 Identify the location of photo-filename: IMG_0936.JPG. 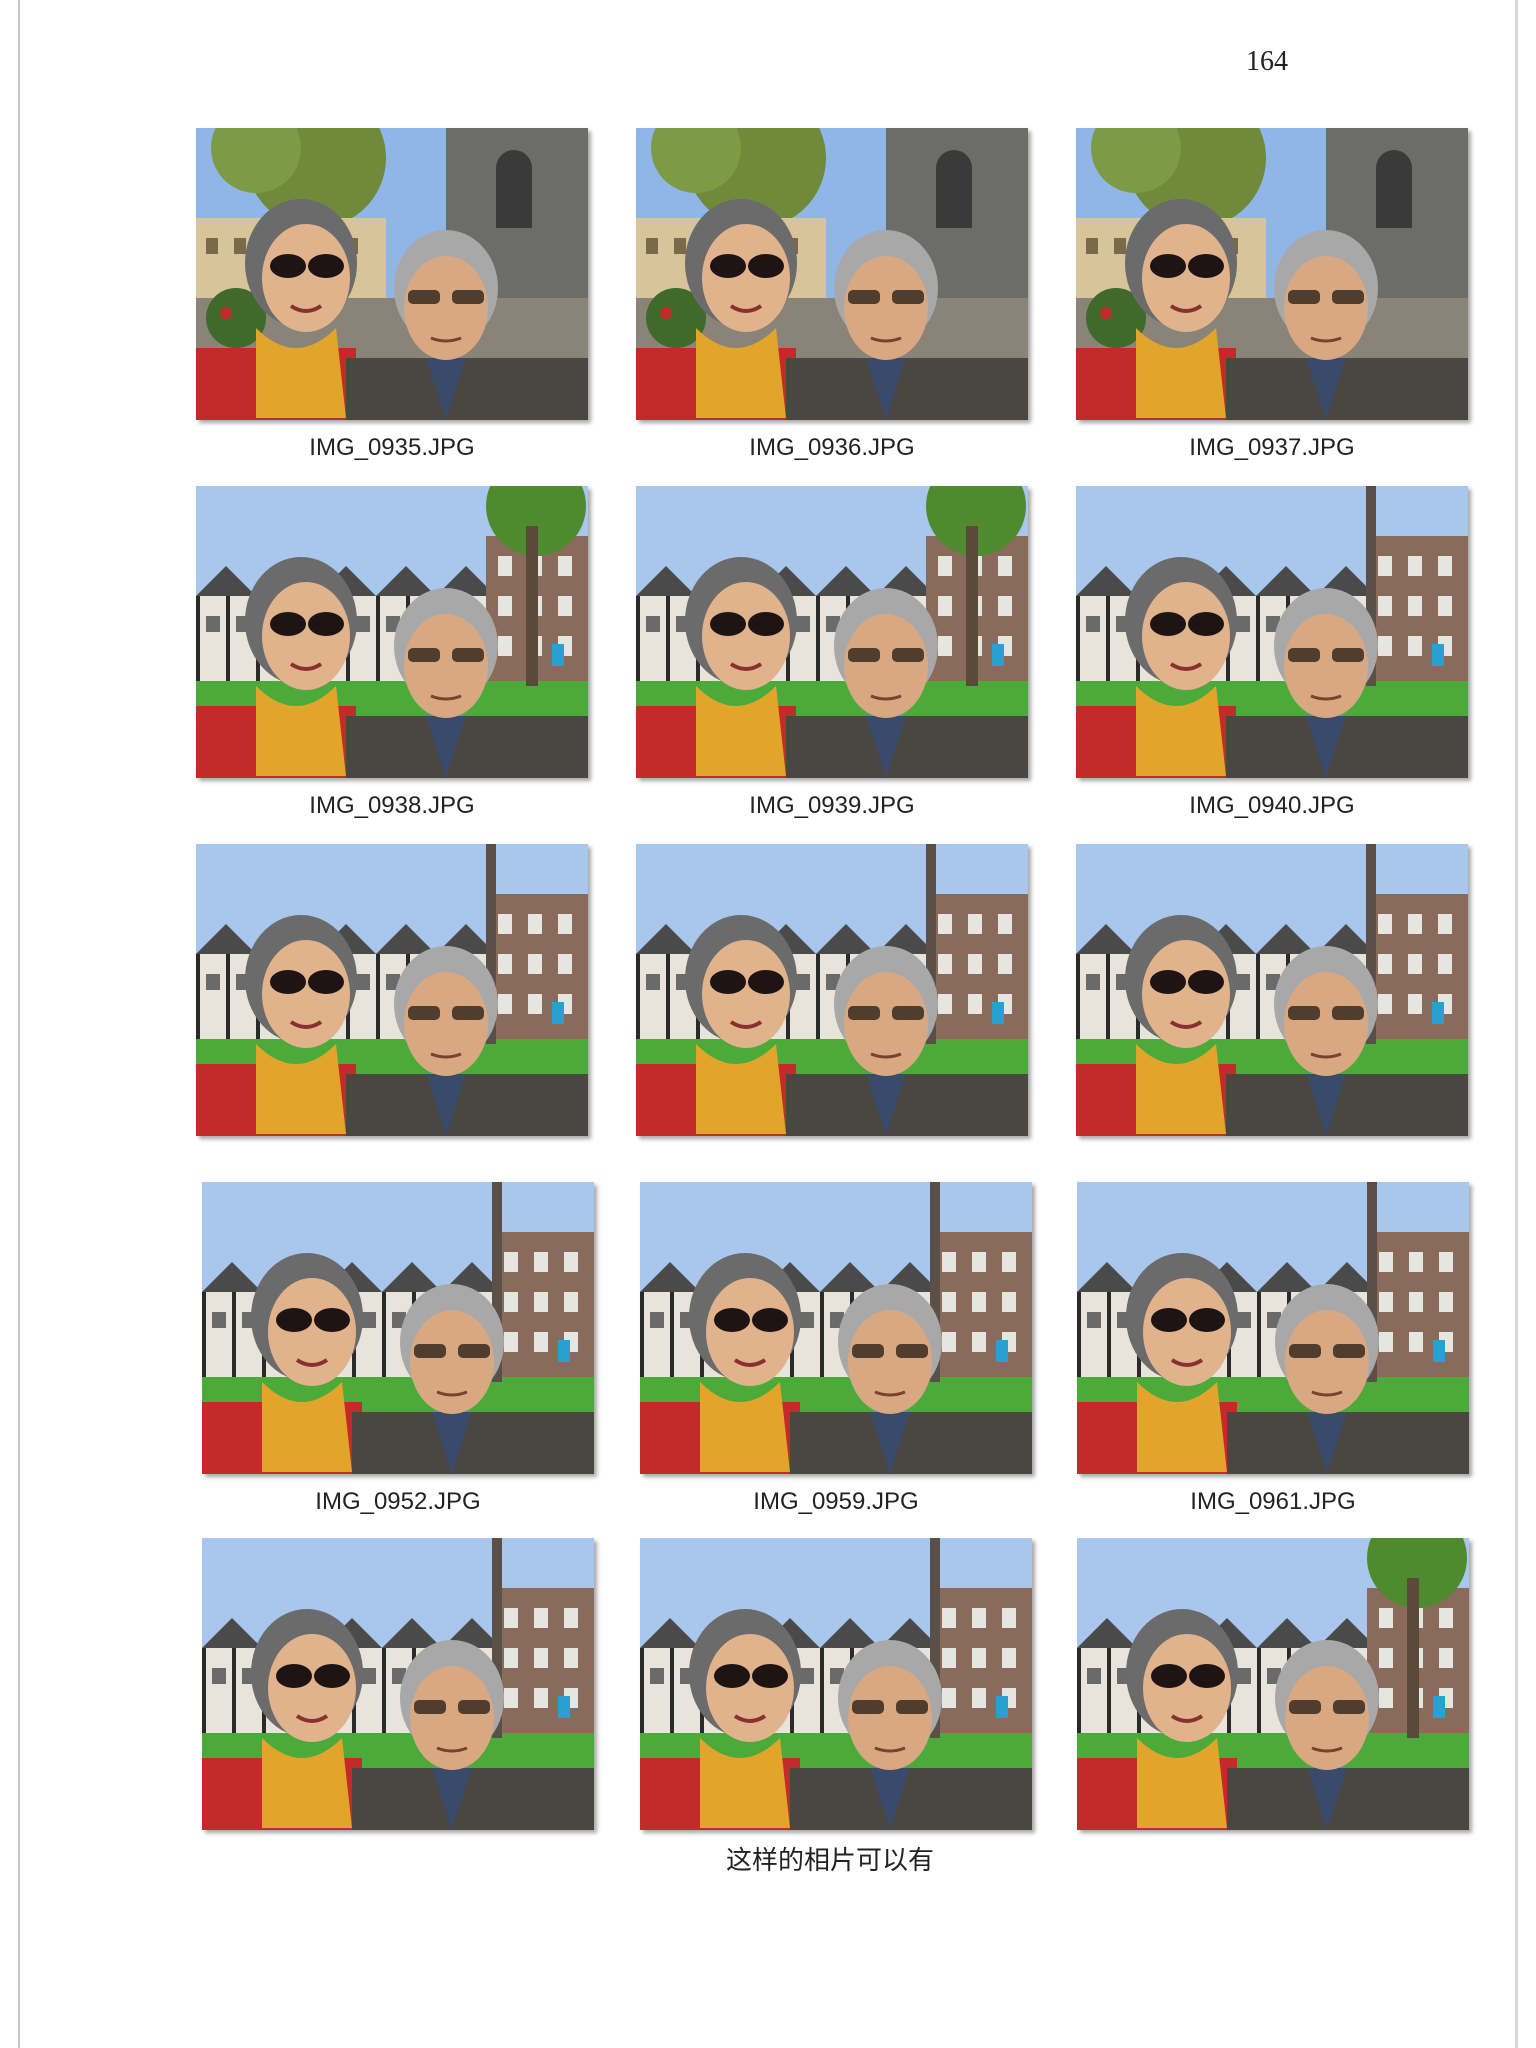
(832, 447).